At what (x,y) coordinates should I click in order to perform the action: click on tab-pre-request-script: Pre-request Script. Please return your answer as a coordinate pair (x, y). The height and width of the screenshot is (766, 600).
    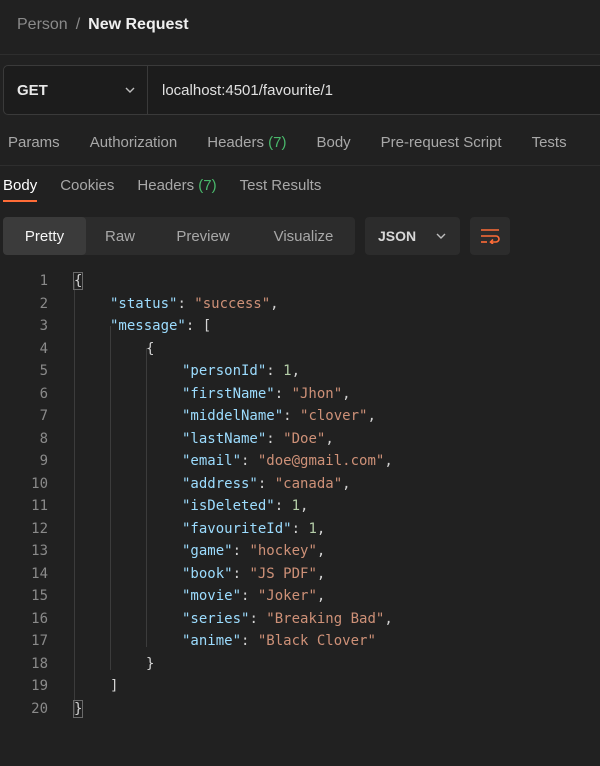
    Looking at the image, I should click on (441, 142).